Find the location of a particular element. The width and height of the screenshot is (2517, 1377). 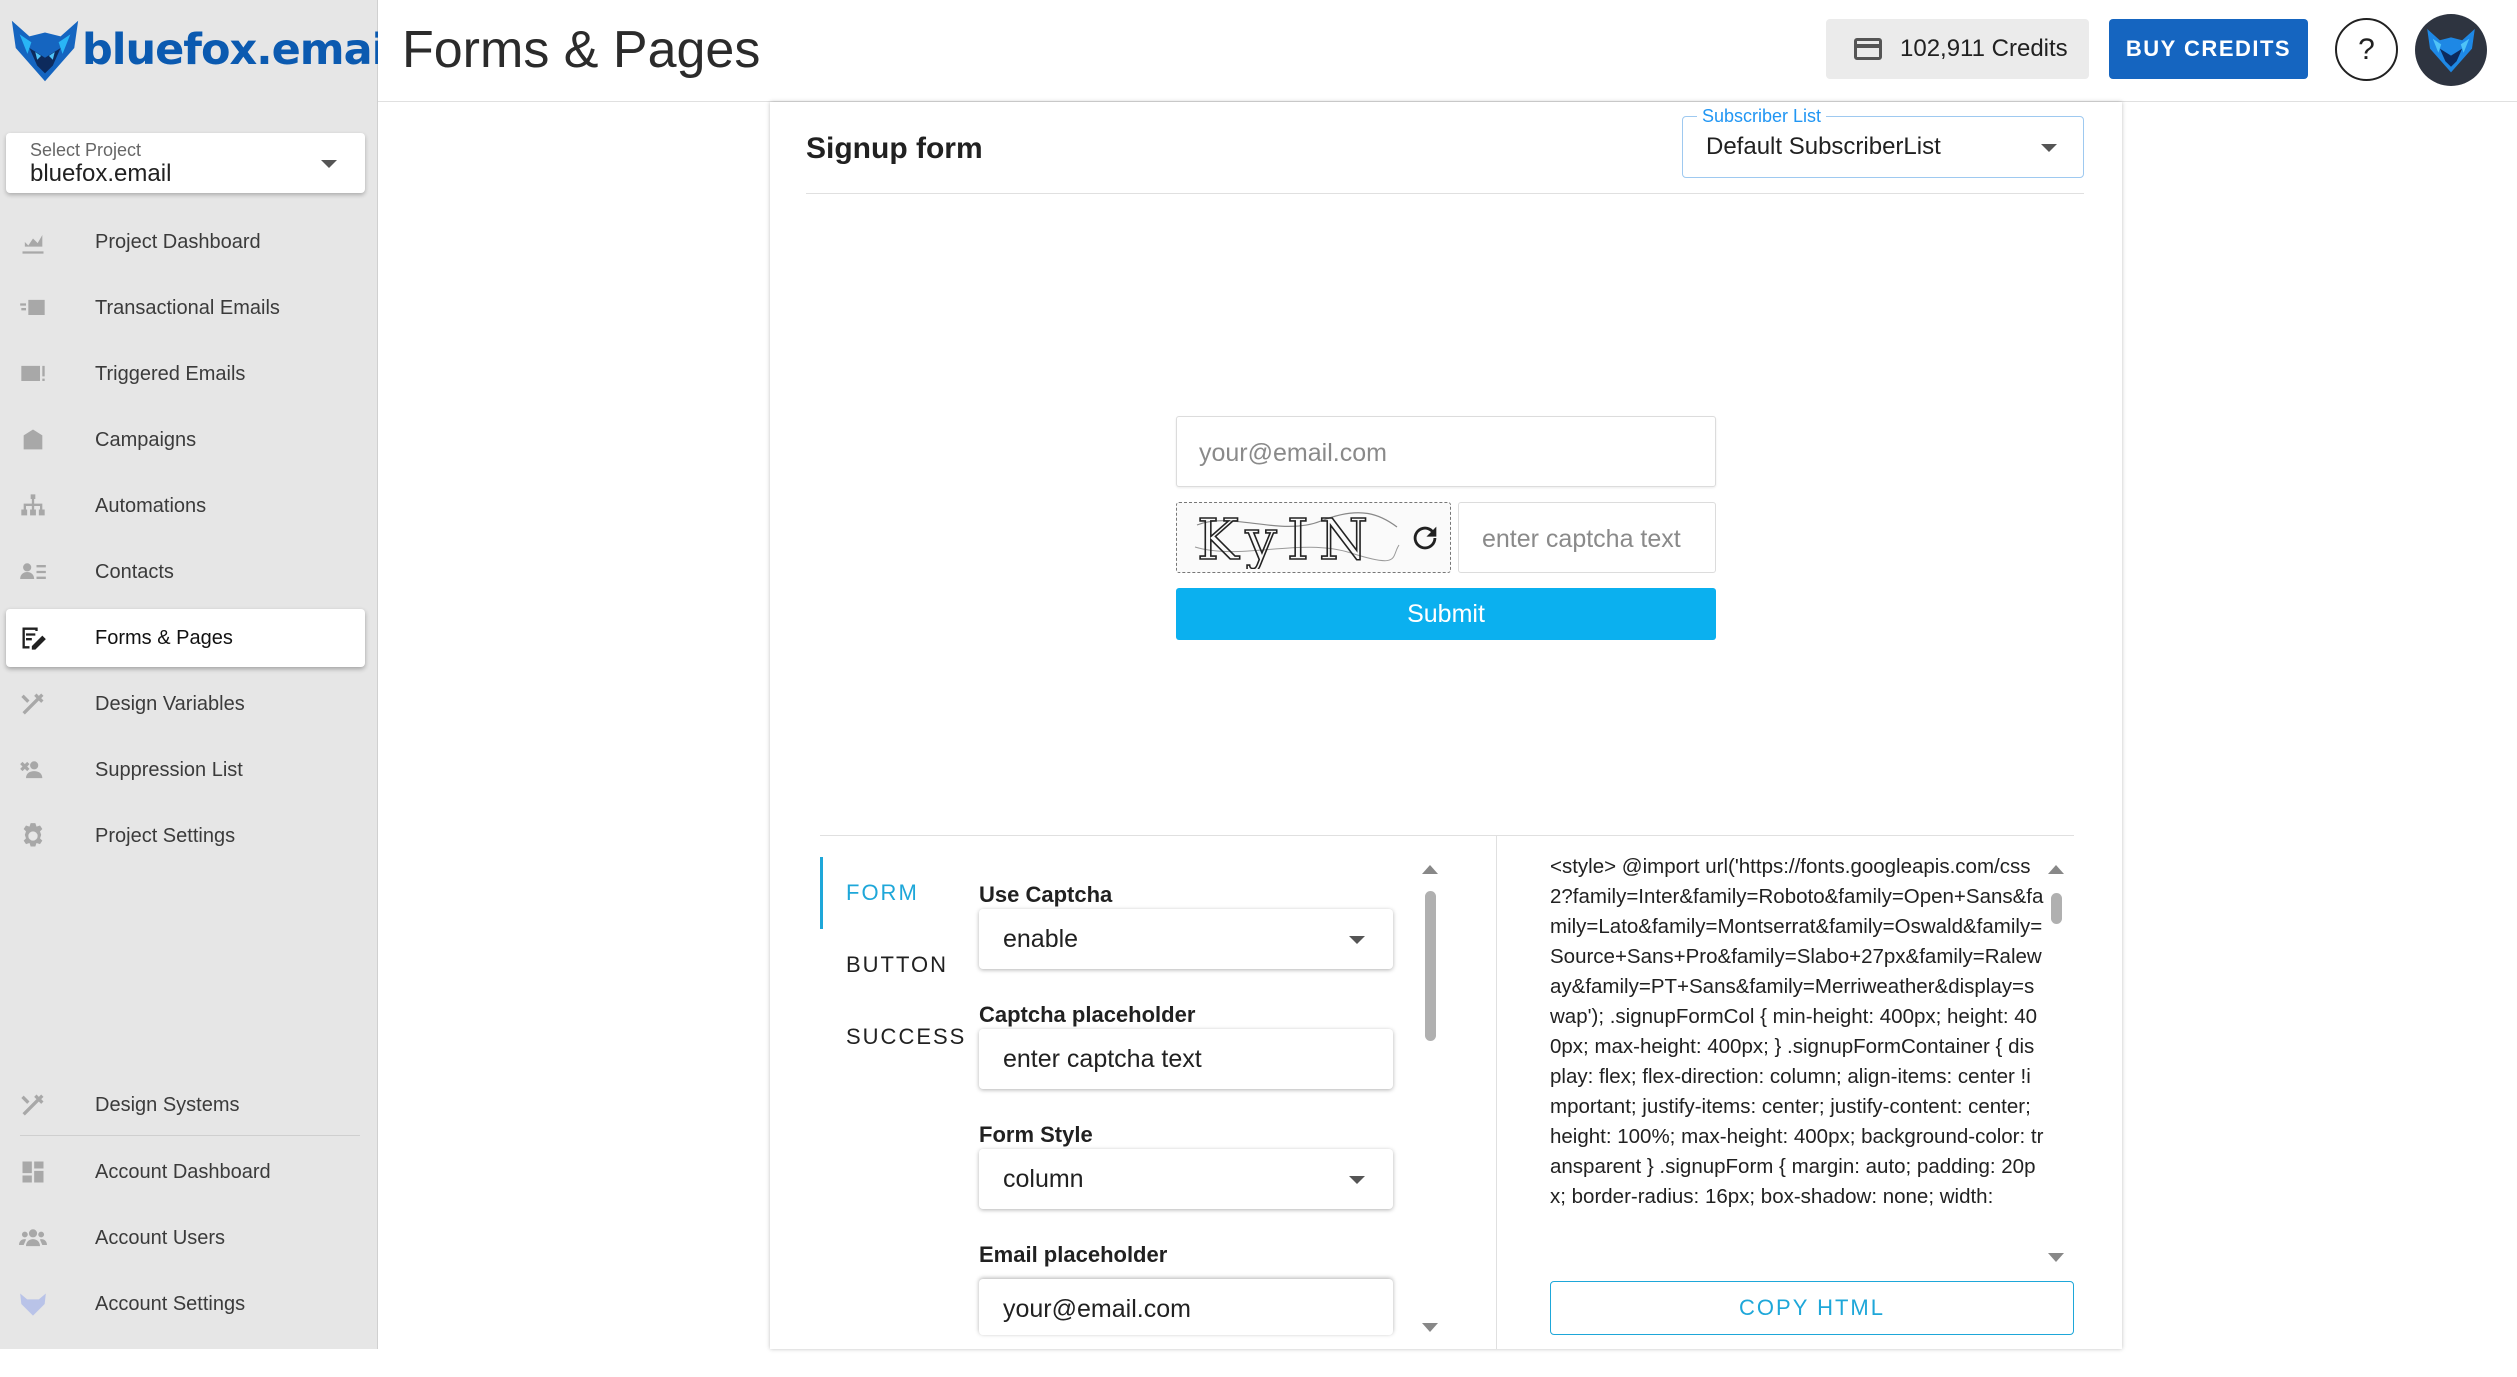

sidebar-item-label: Contacts is located at coordinates (134, 571).